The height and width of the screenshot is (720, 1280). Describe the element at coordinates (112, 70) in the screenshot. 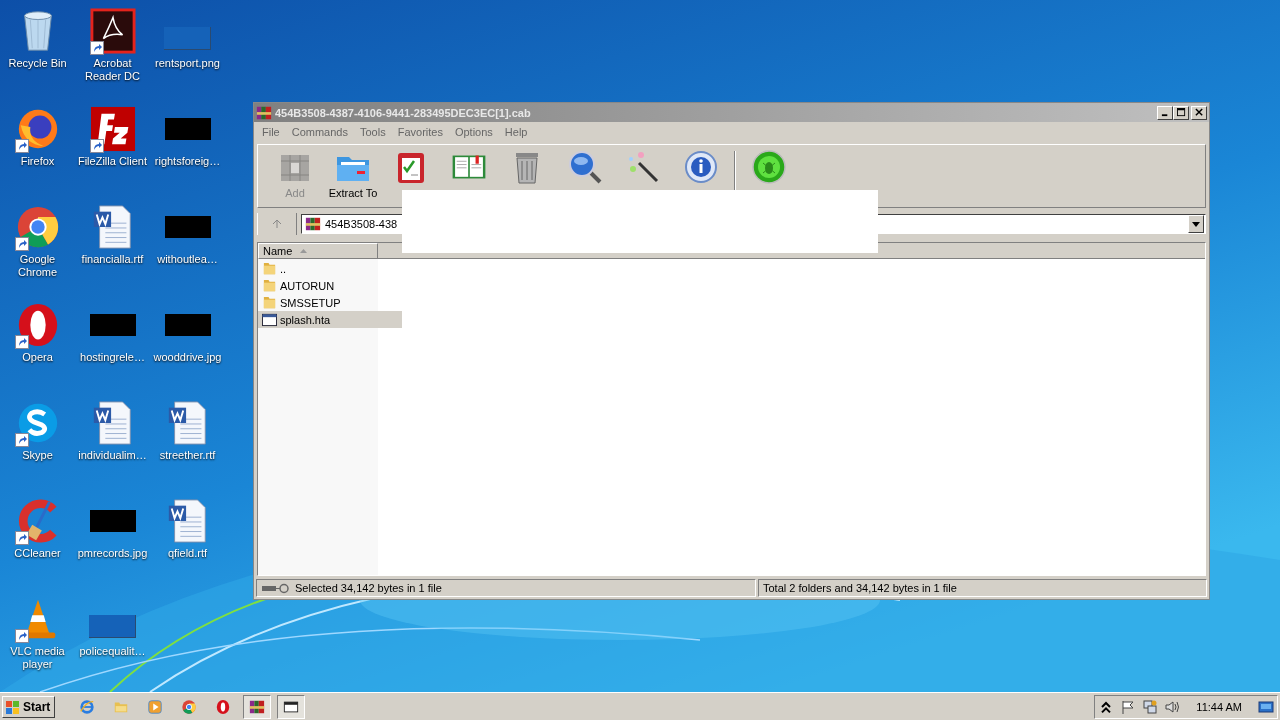

I see `desktop-icon-label: Acrobat Reader DC` at that location.